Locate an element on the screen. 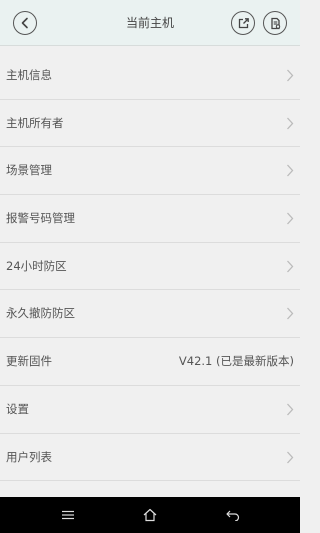 This screenshot has height=533, width=320. app-header: 当前主机 is located at coordinates (150, 23).